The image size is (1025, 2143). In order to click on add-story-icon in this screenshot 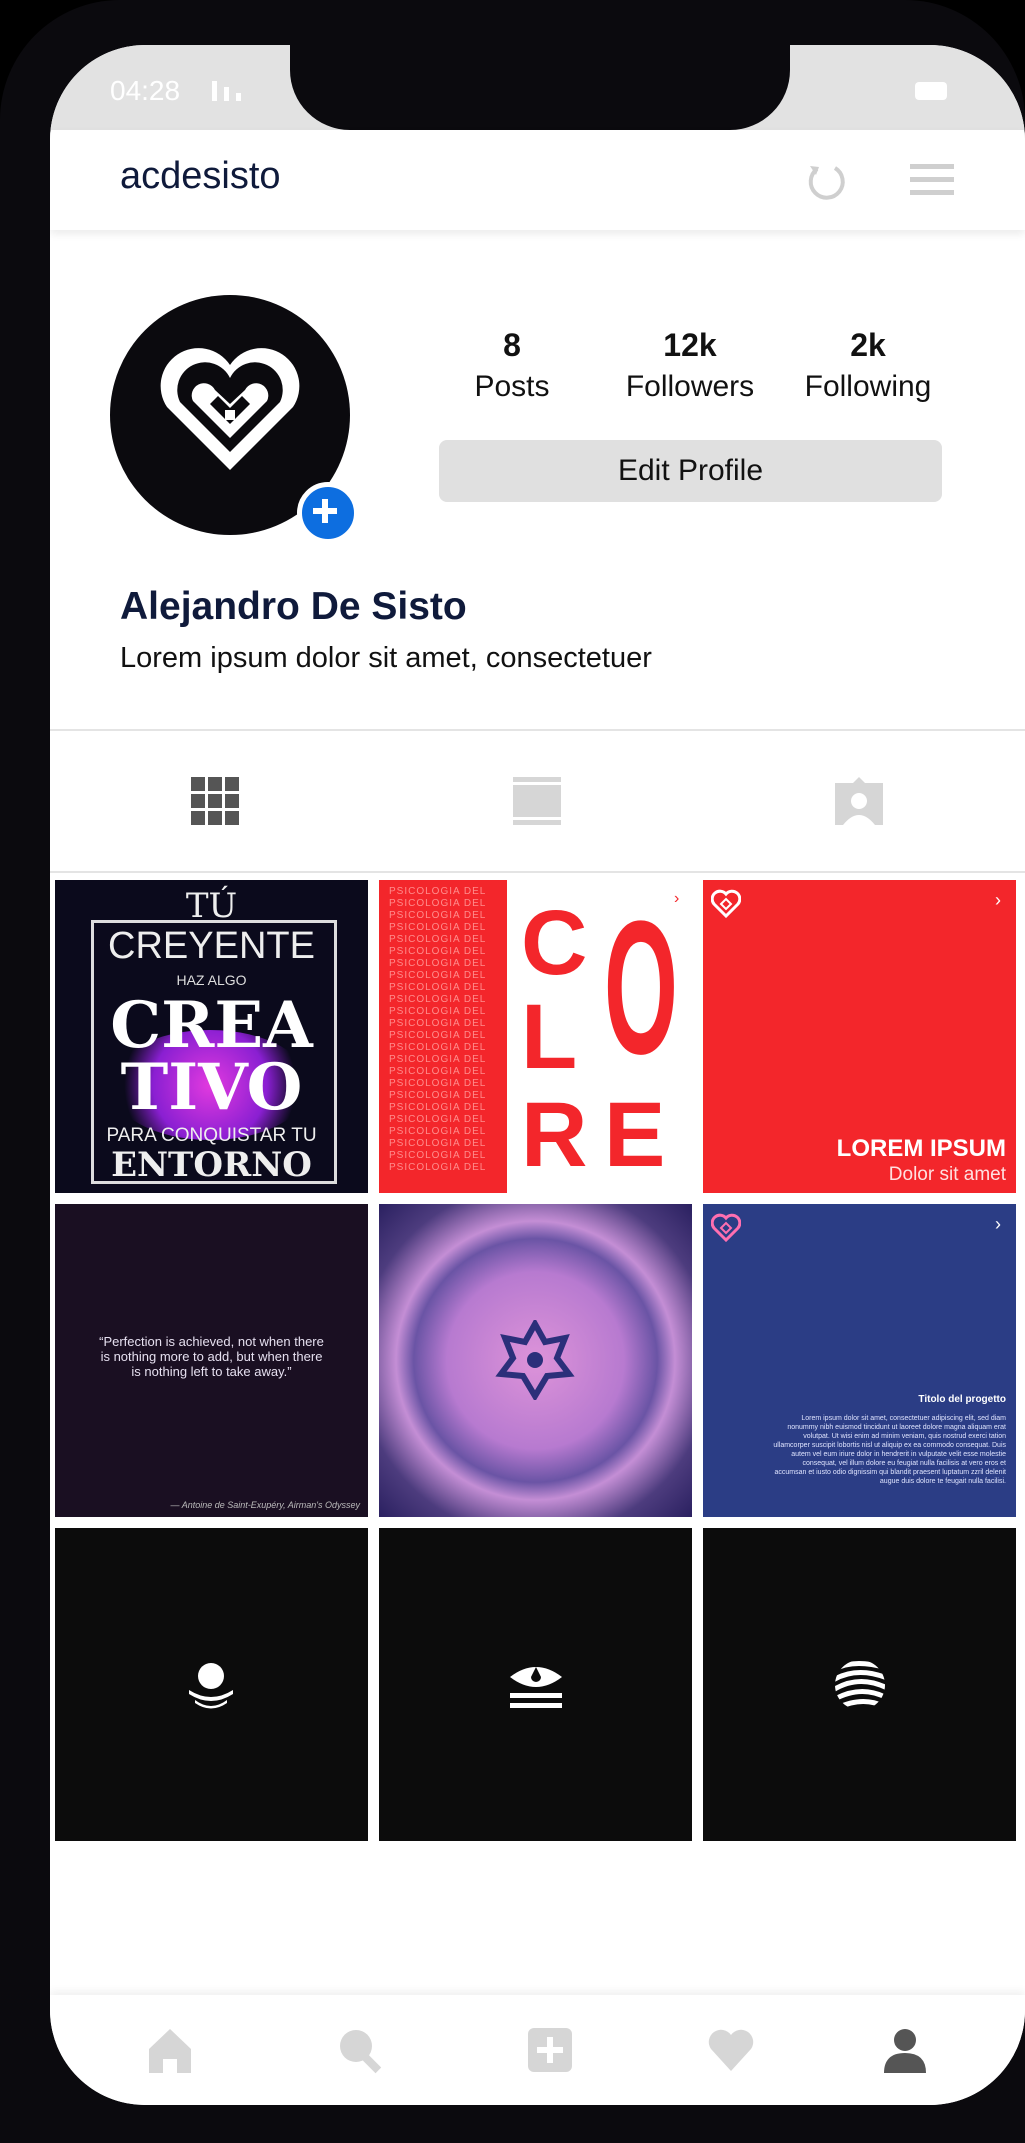, I will do `click(328, 513)`.